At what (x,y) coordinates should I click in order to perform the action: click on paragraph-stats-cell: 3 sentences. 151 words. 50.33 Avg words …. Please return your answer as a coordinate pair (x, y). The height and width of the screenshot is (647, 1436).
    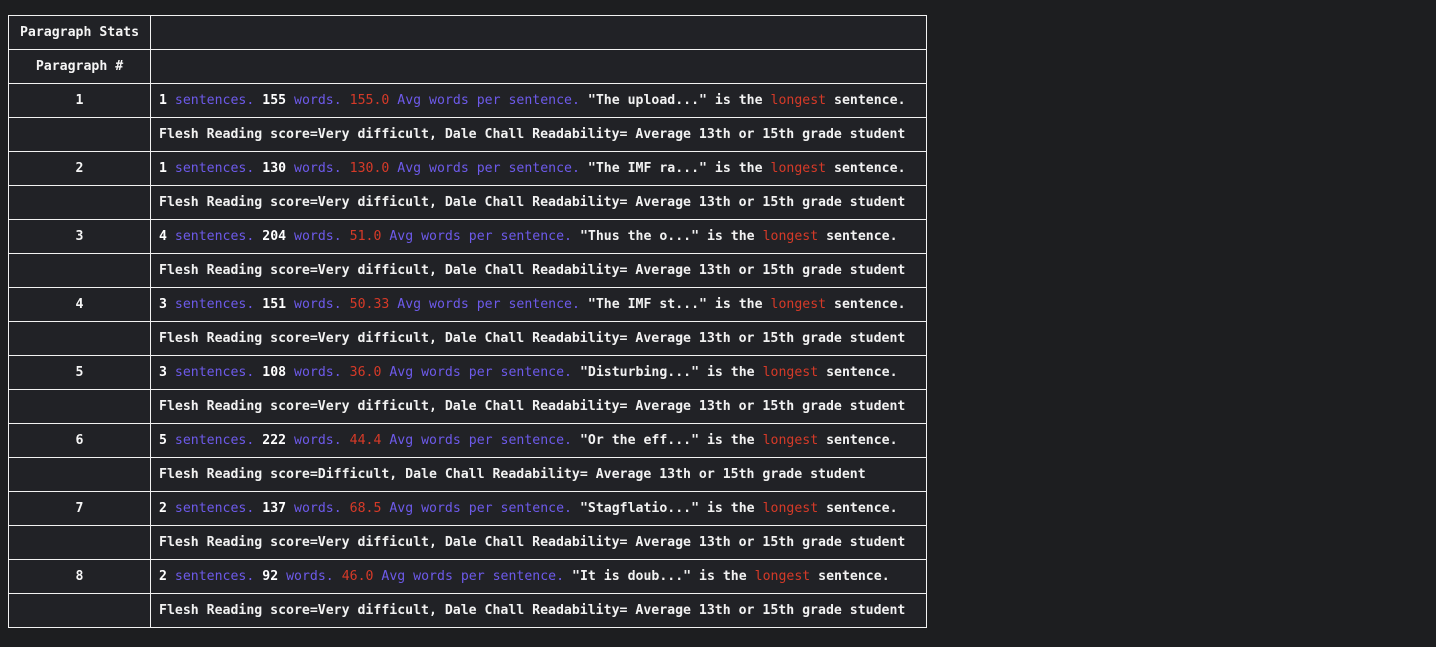
    Looking at the image, I should click on (538, 304).